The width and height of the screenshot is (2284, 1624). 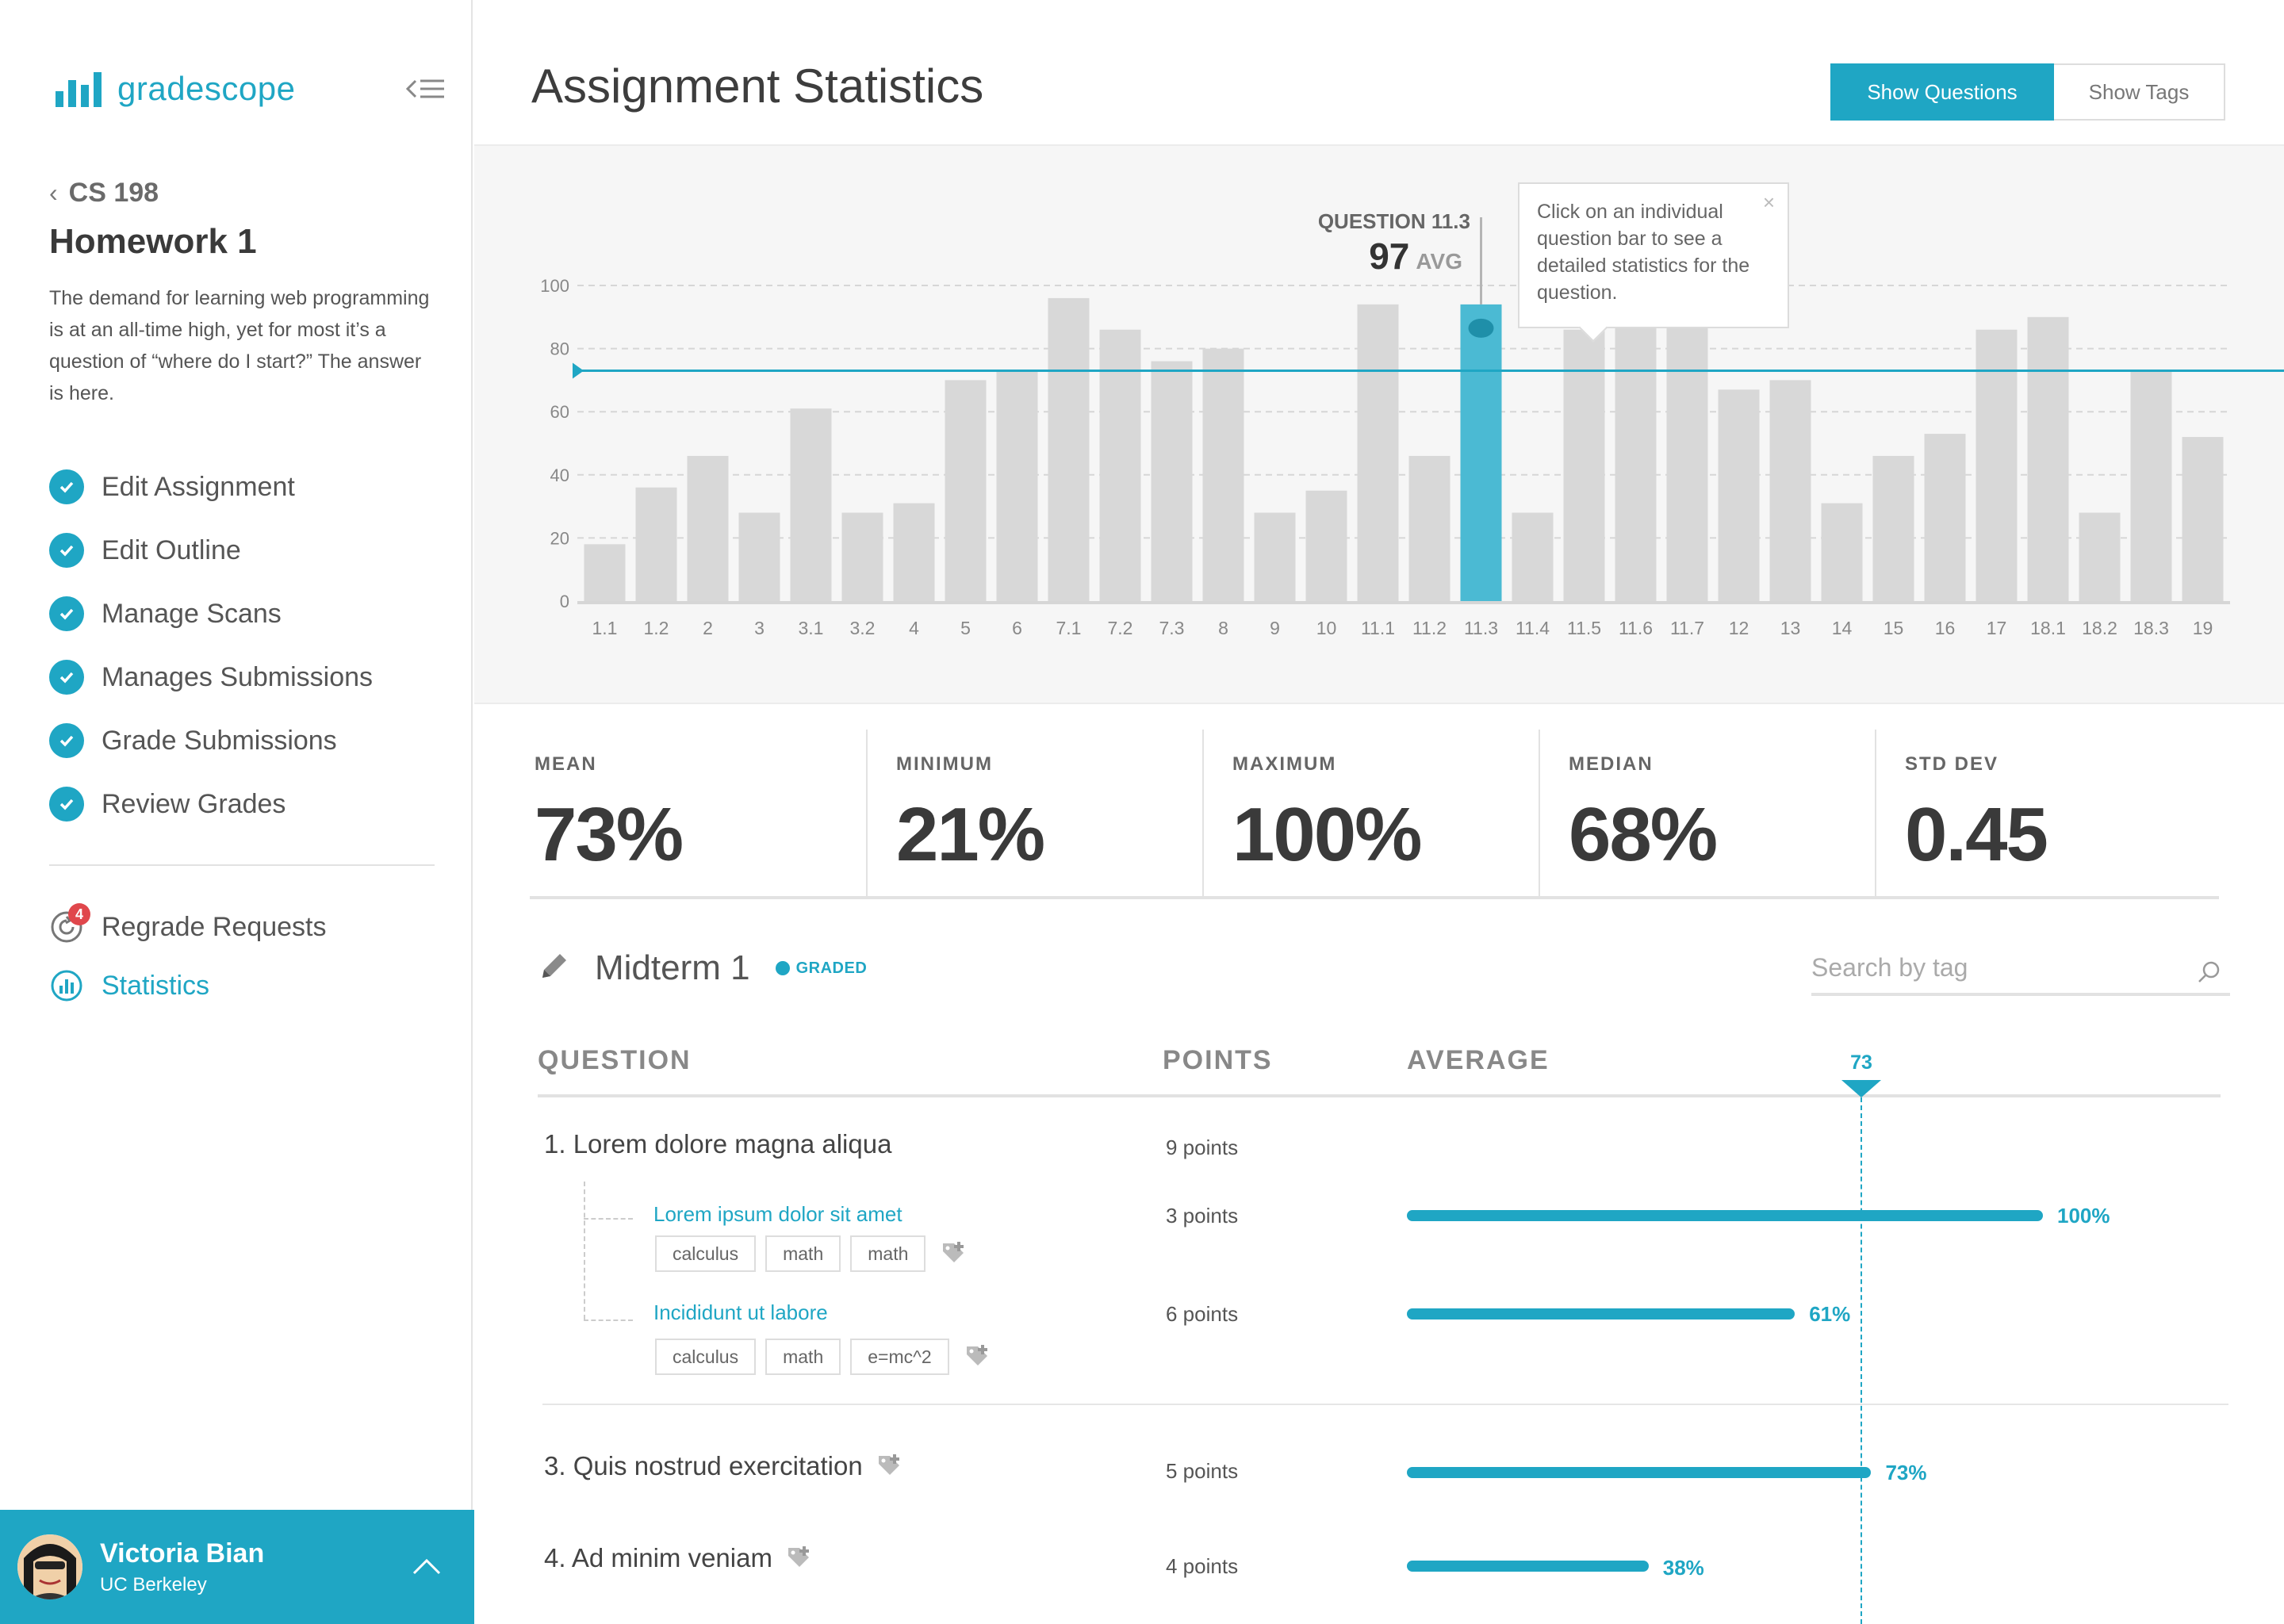 What do you see at coordinates (1218, 1060) in the screenshot?
I see `column-points: POINTS` at bounding box center [1218, 1060].